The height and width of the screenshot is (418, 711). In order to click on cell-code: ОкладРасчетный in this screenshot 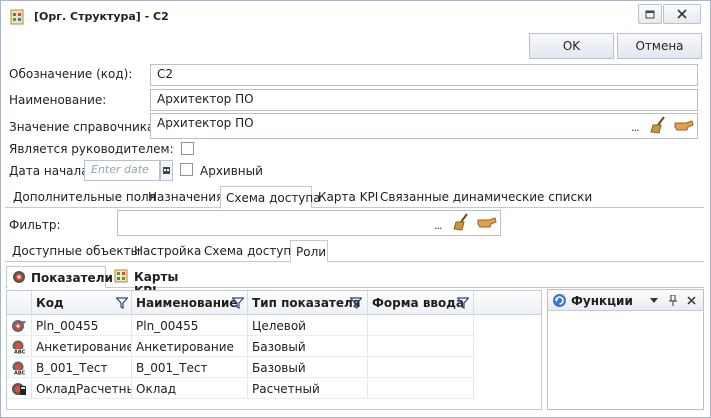, I will do `click(82, 389)`.